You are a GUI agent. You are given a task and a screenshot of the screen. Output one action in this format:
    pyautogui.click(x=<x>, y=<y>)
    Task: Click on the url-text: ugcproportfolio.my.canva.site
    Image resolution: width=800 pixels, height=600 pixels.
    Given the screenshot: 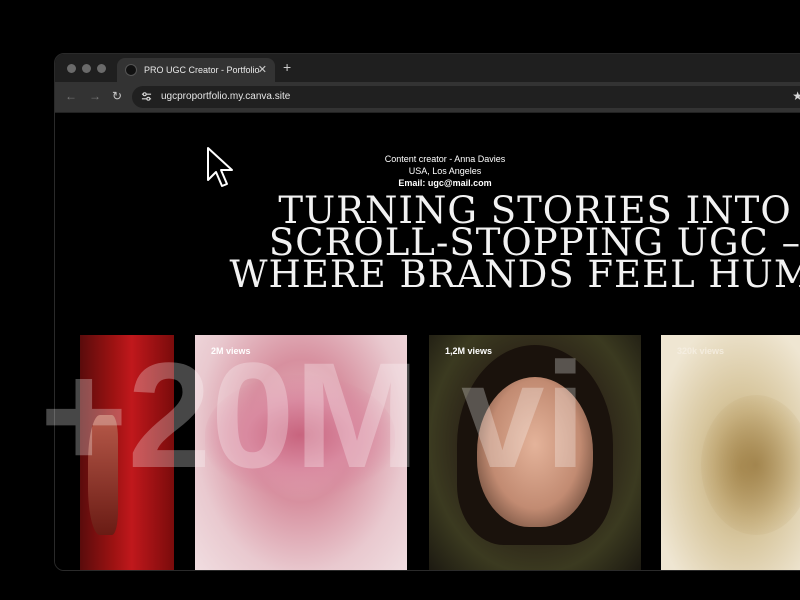 What is the action you would take?
    pyautogui.click(x=225, y=96)
    